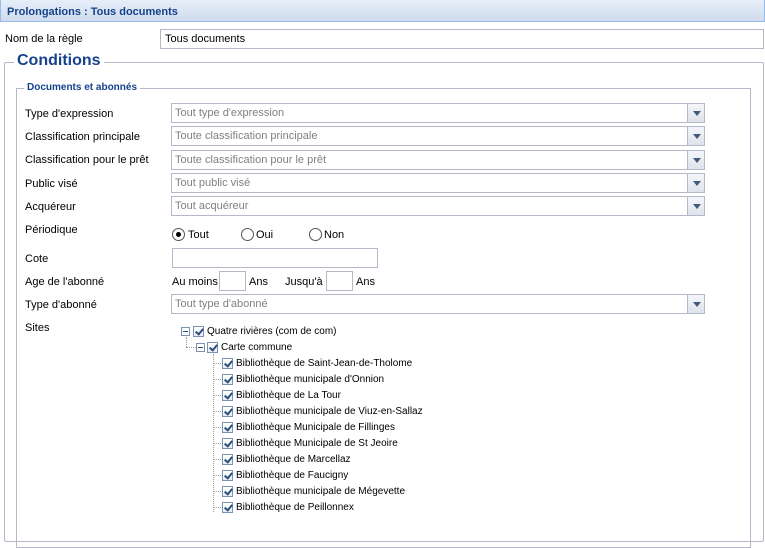 This screenshot has height=548, width=765. I want to click on cote-input, so click(275, 258).